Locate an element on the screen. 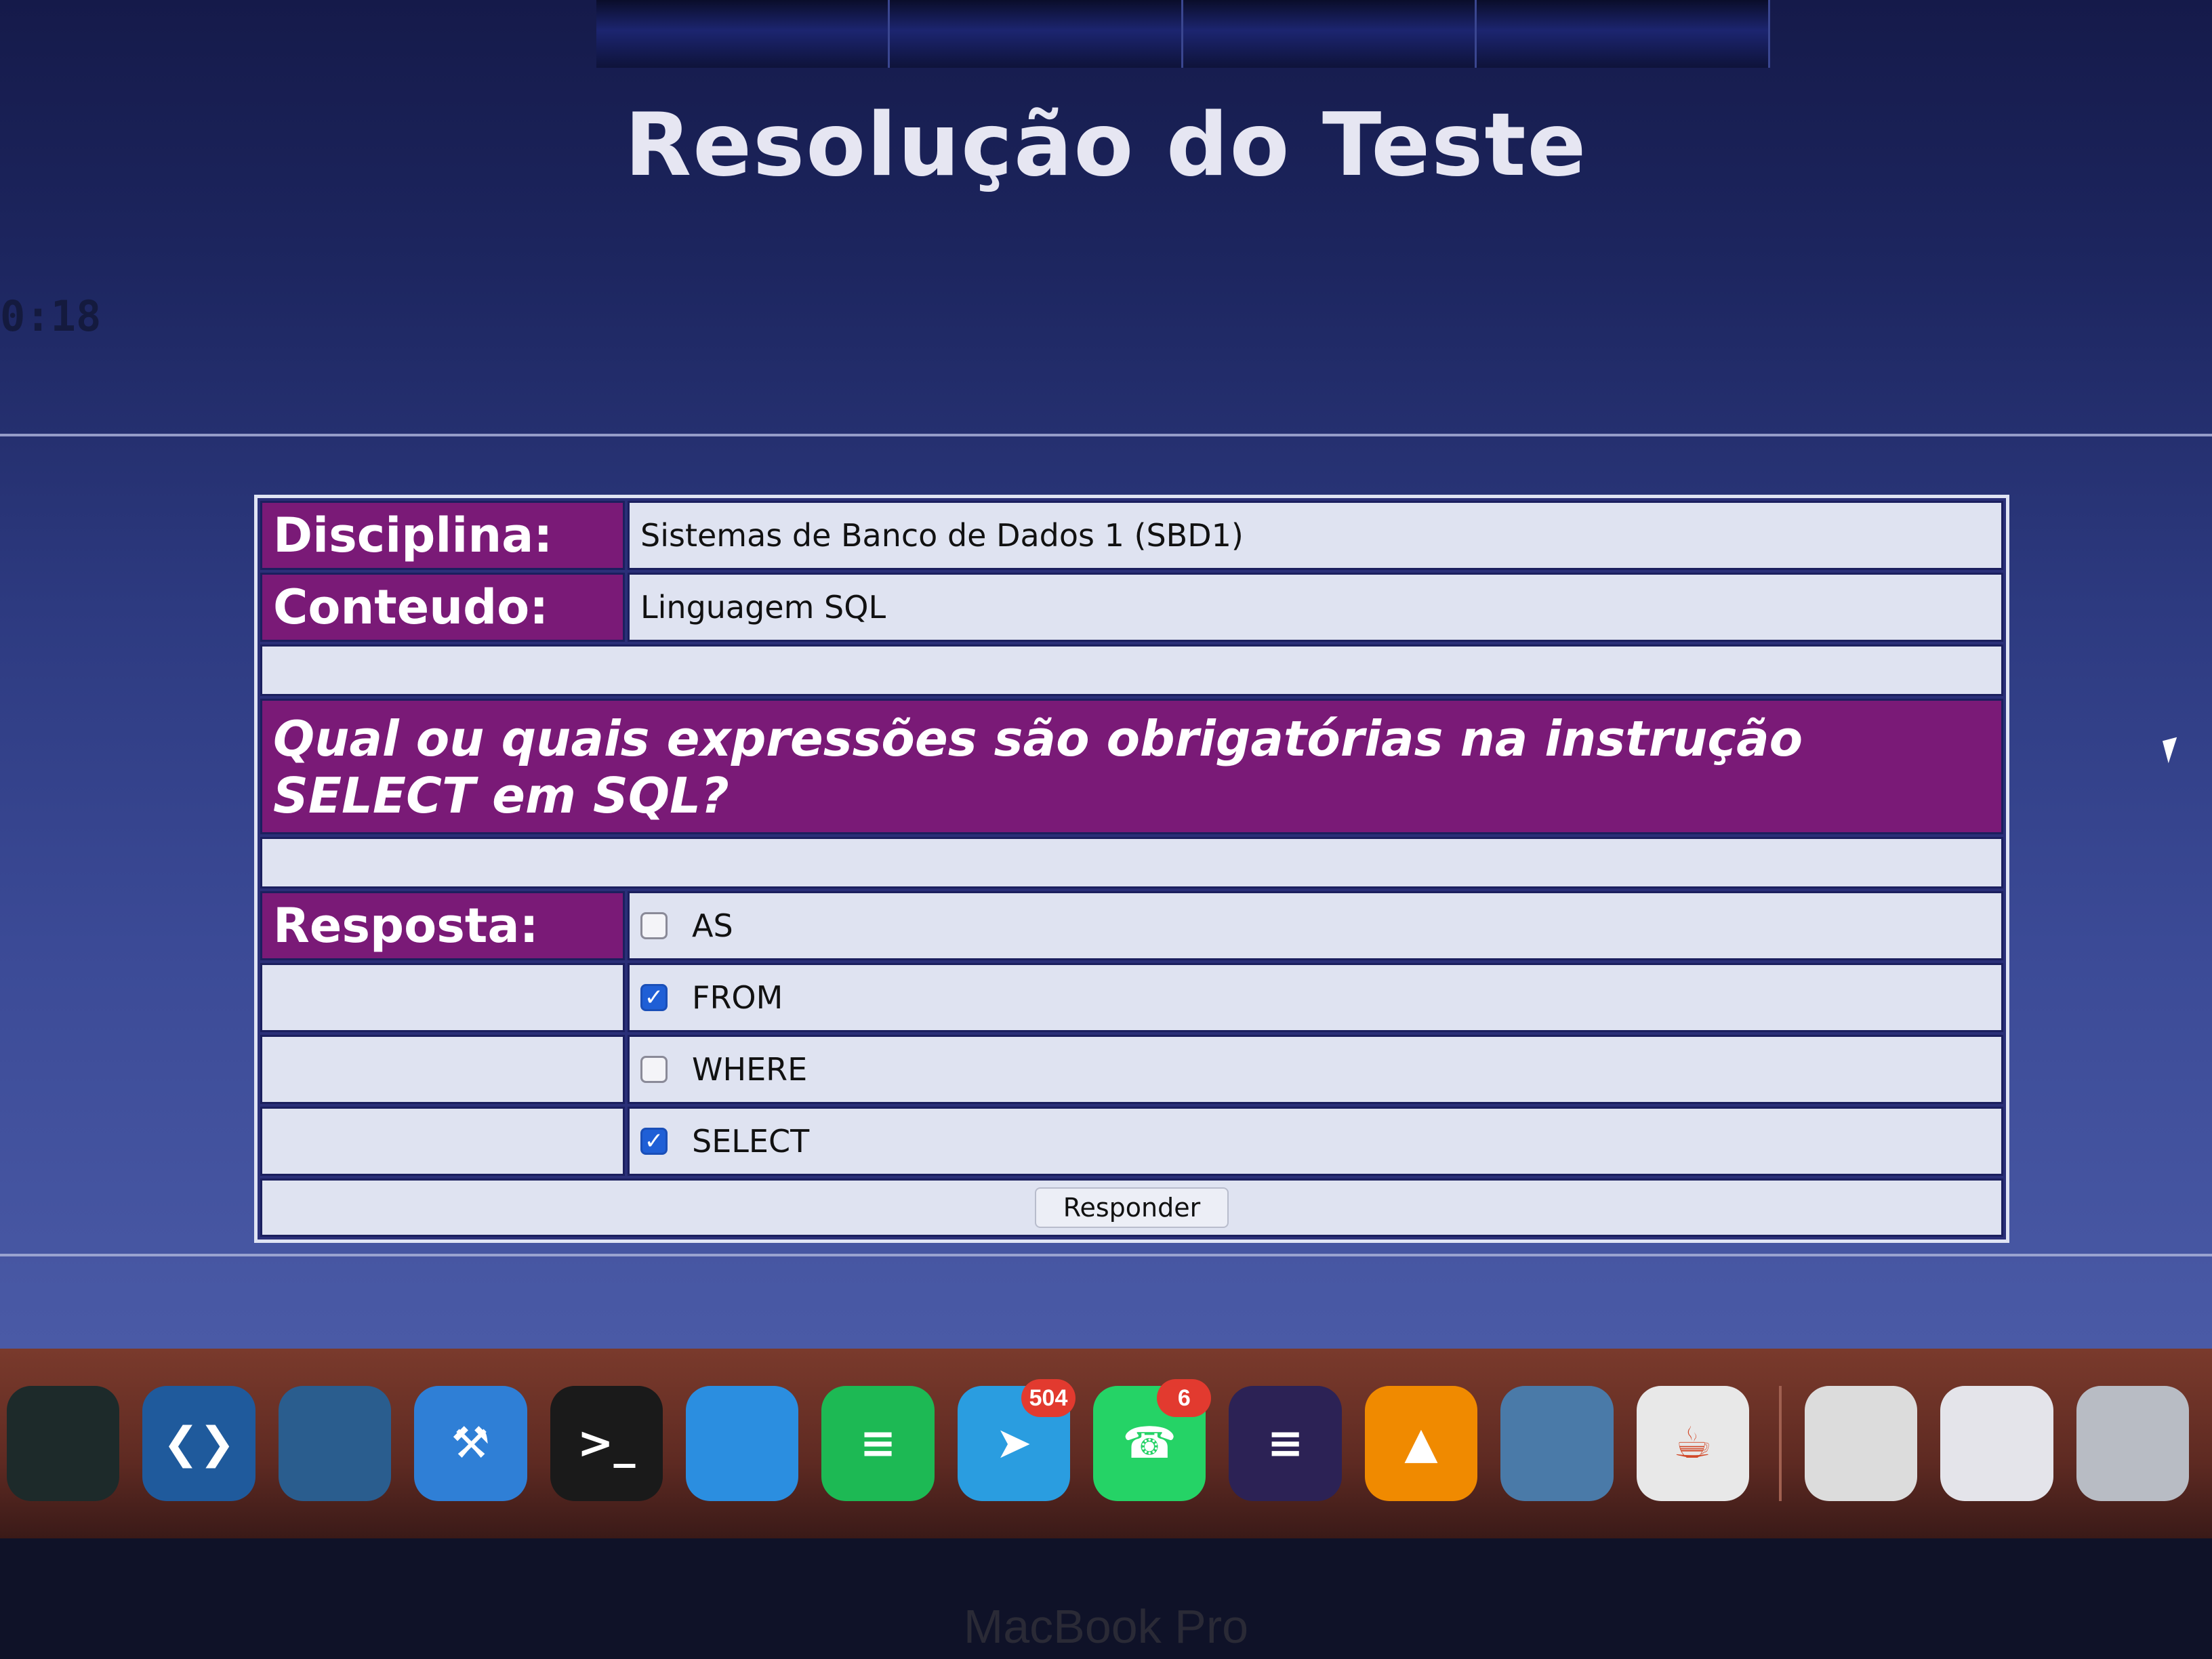 The image size is (2212, 1659). option-row: WHERE is located at coordinates (1315, 1069).